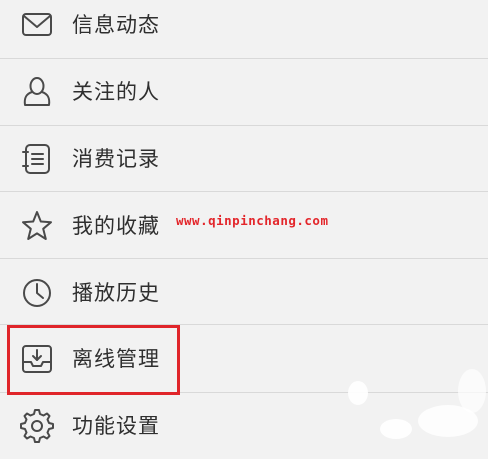 The width and height of the screenshot is (488, 459). I want to click on clock-icon, so click(37, 293).